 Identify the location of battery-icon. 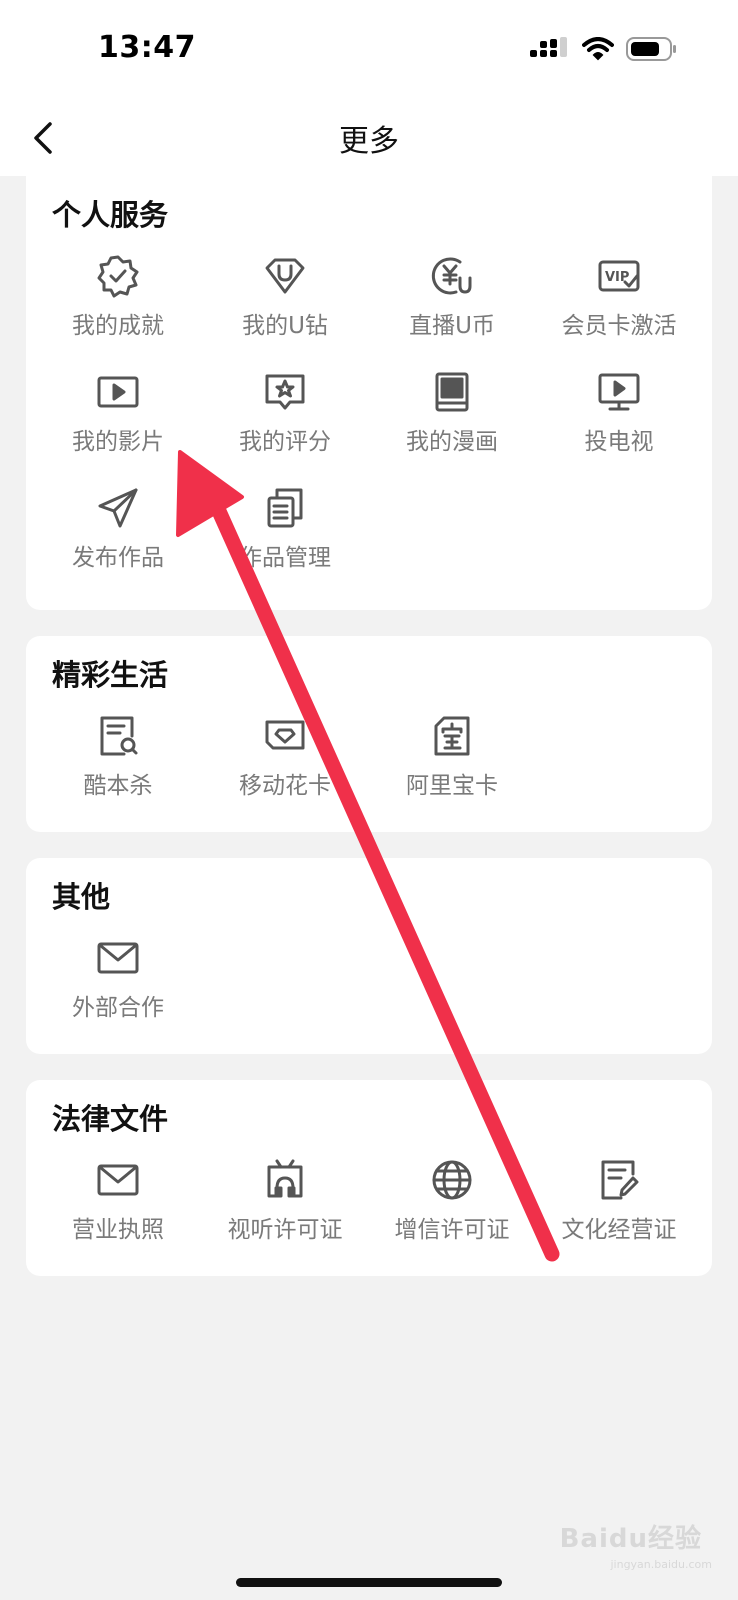
(651, 49).